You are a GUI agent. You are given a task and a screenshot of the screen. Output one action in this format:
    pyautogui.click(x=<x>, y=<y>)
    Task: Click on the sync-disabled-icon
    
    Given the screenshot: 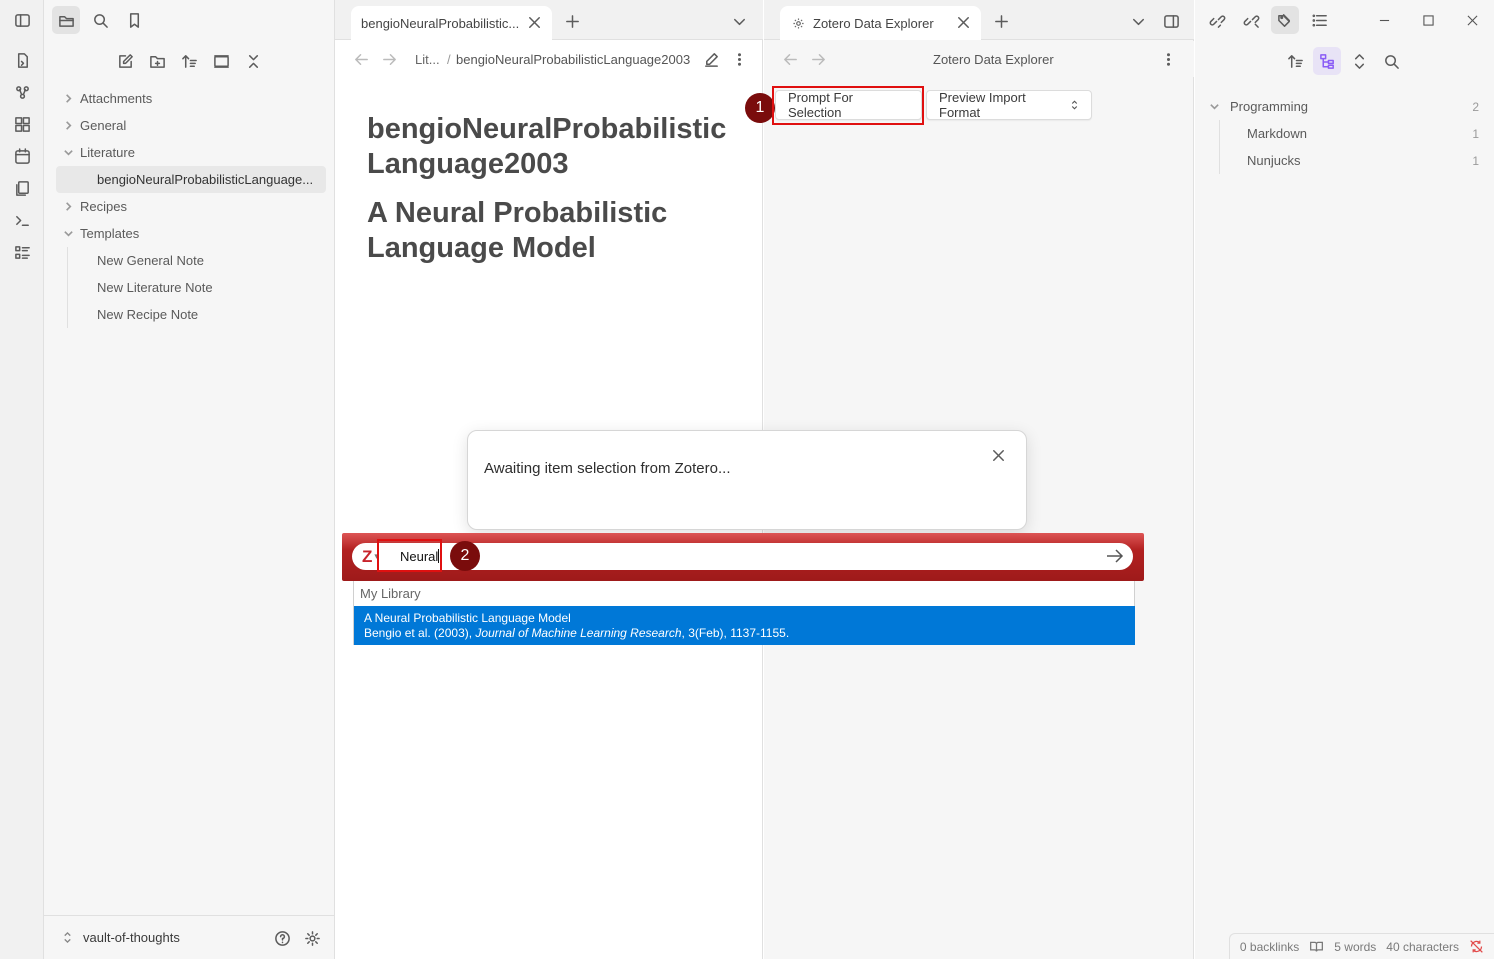 What is the action you would take?
    pyautogui.click(x=1476, y=946)
    